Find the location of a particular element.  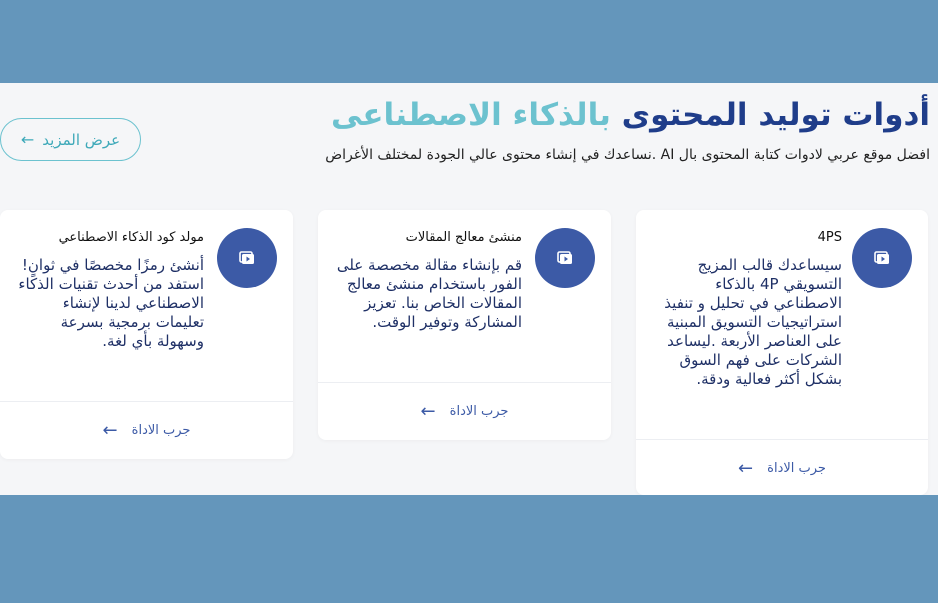

section-title-accent: بالذكاء الاصطناعى is located at coordinates (471, 115).